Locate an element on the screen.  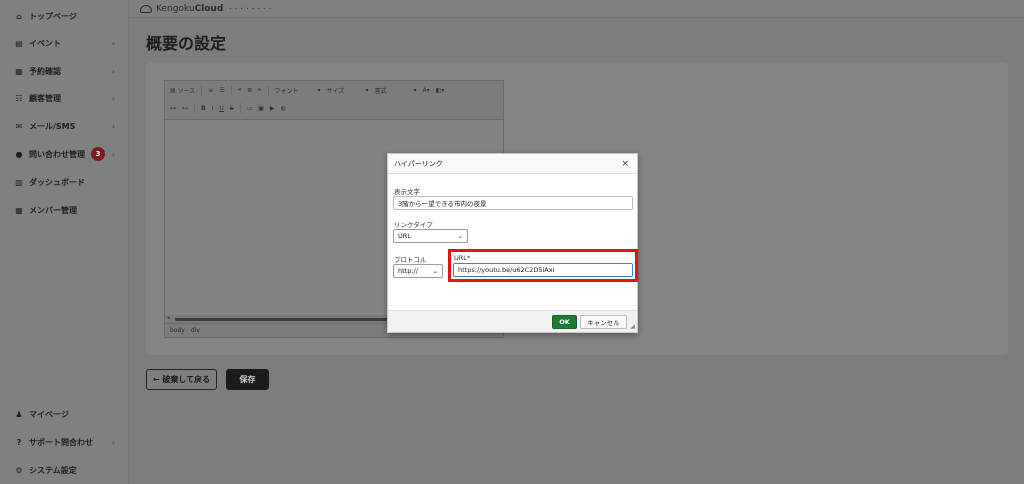
link-type-value: URL is located at coordinates (404, 236).